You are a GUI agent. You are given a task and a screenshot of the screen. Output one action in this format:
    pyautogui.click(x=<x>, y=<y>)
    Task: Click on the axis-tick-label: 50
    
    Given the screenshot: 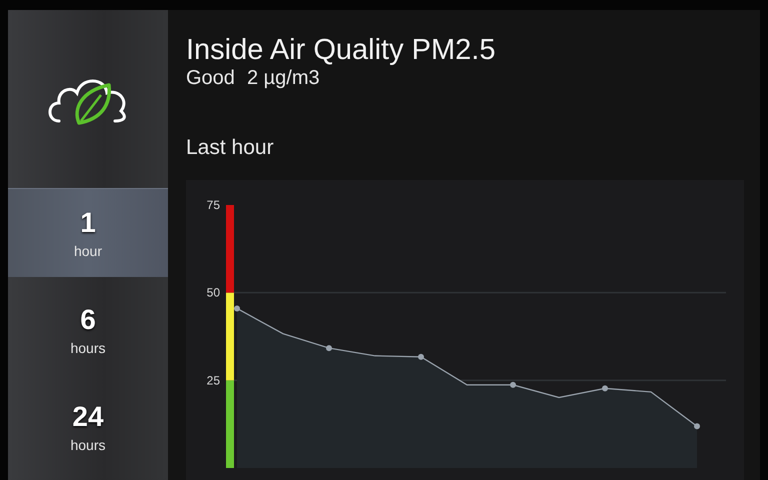 What is the action you would take?
    pyautogui.click(x=213, y=293)
    